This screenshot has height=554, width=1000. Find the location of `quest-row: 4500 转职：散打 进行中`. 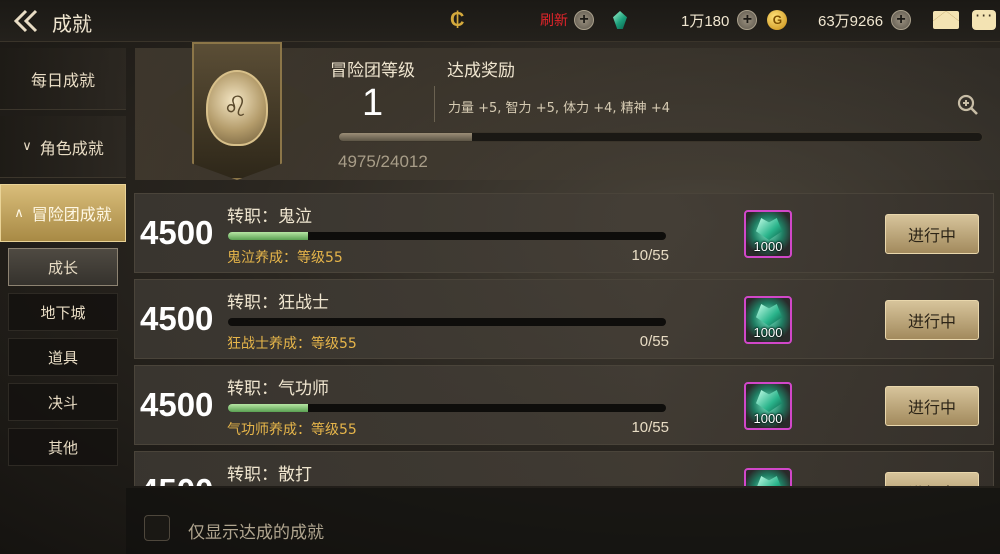

quest-row: 4500 转职：散打 进行中 is located at coordinates (564, 468).